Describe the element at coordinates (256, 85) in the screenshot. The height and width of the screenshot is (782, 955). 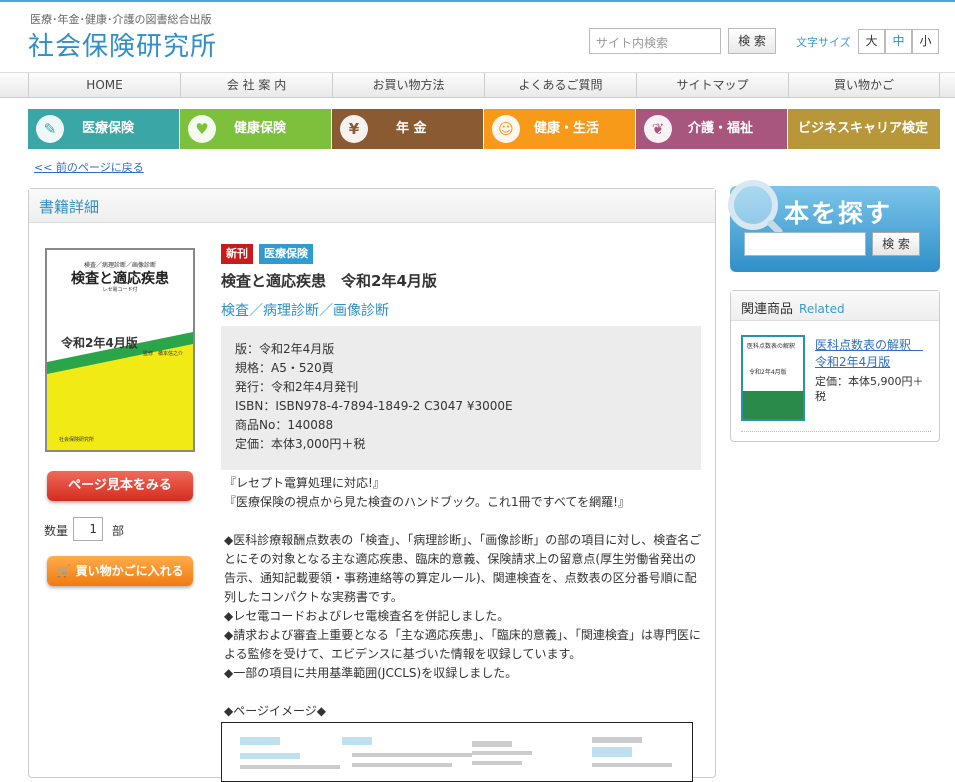
I see `nav-company: 会 社 案 内` at that location.